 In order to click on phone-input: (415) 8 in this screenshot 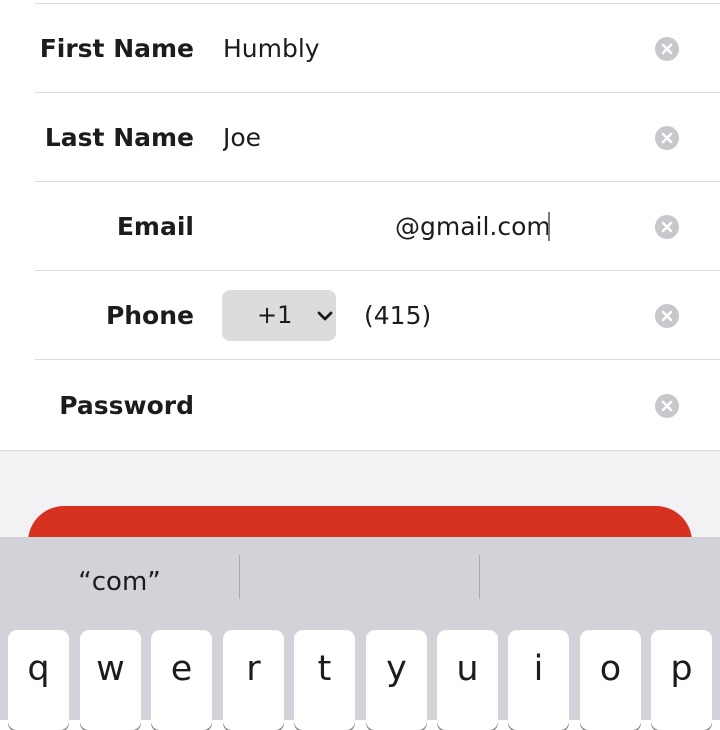, I will do `click(402, 315)`.